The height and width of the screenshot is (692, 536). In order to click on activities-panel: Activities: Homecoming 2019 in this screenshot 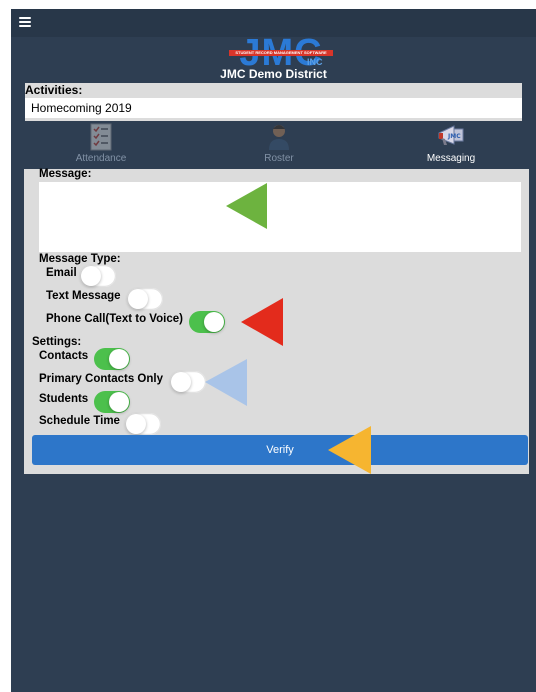, I will do `click(273, 102)`.